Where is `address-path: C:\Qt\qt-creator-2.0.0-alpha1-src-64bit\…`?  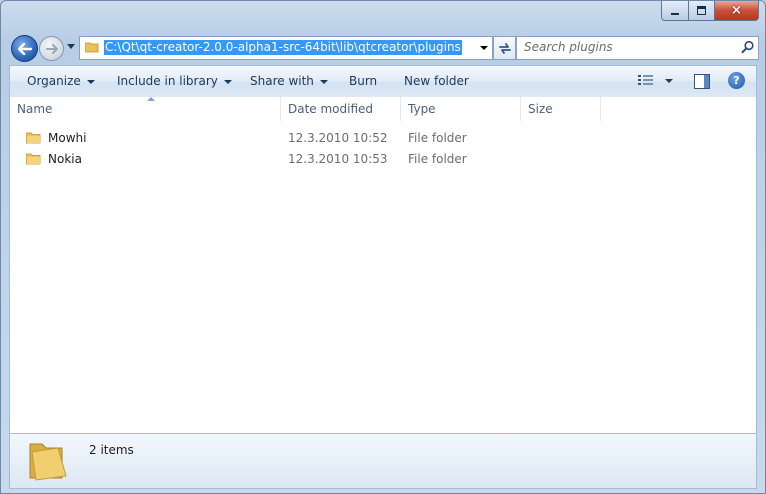 address-path: C:\Qt\qt-creator-2.0.0-alpha1-src-64bit\… is located at coordinates (283, 47).